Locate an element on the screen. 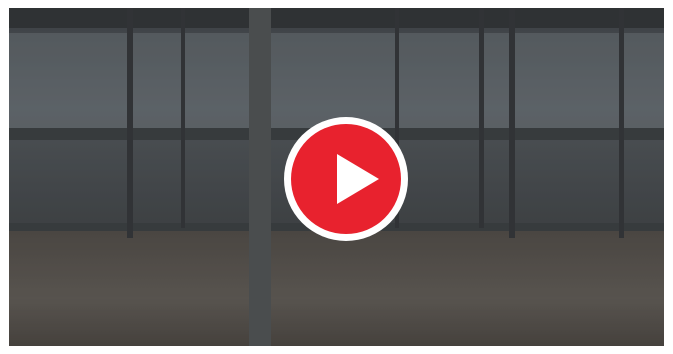 Image resolution: width=673 pixels, height=354 pixels. play-button is located at coordinates (346, 179).